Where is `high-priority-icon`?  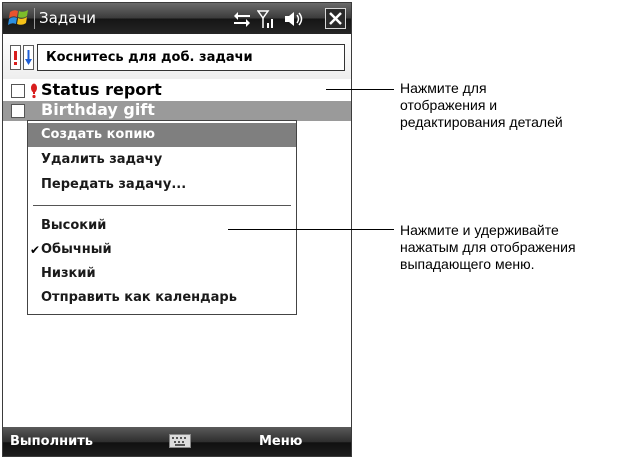 high-priority-icon is located at coordinates (34, 91).